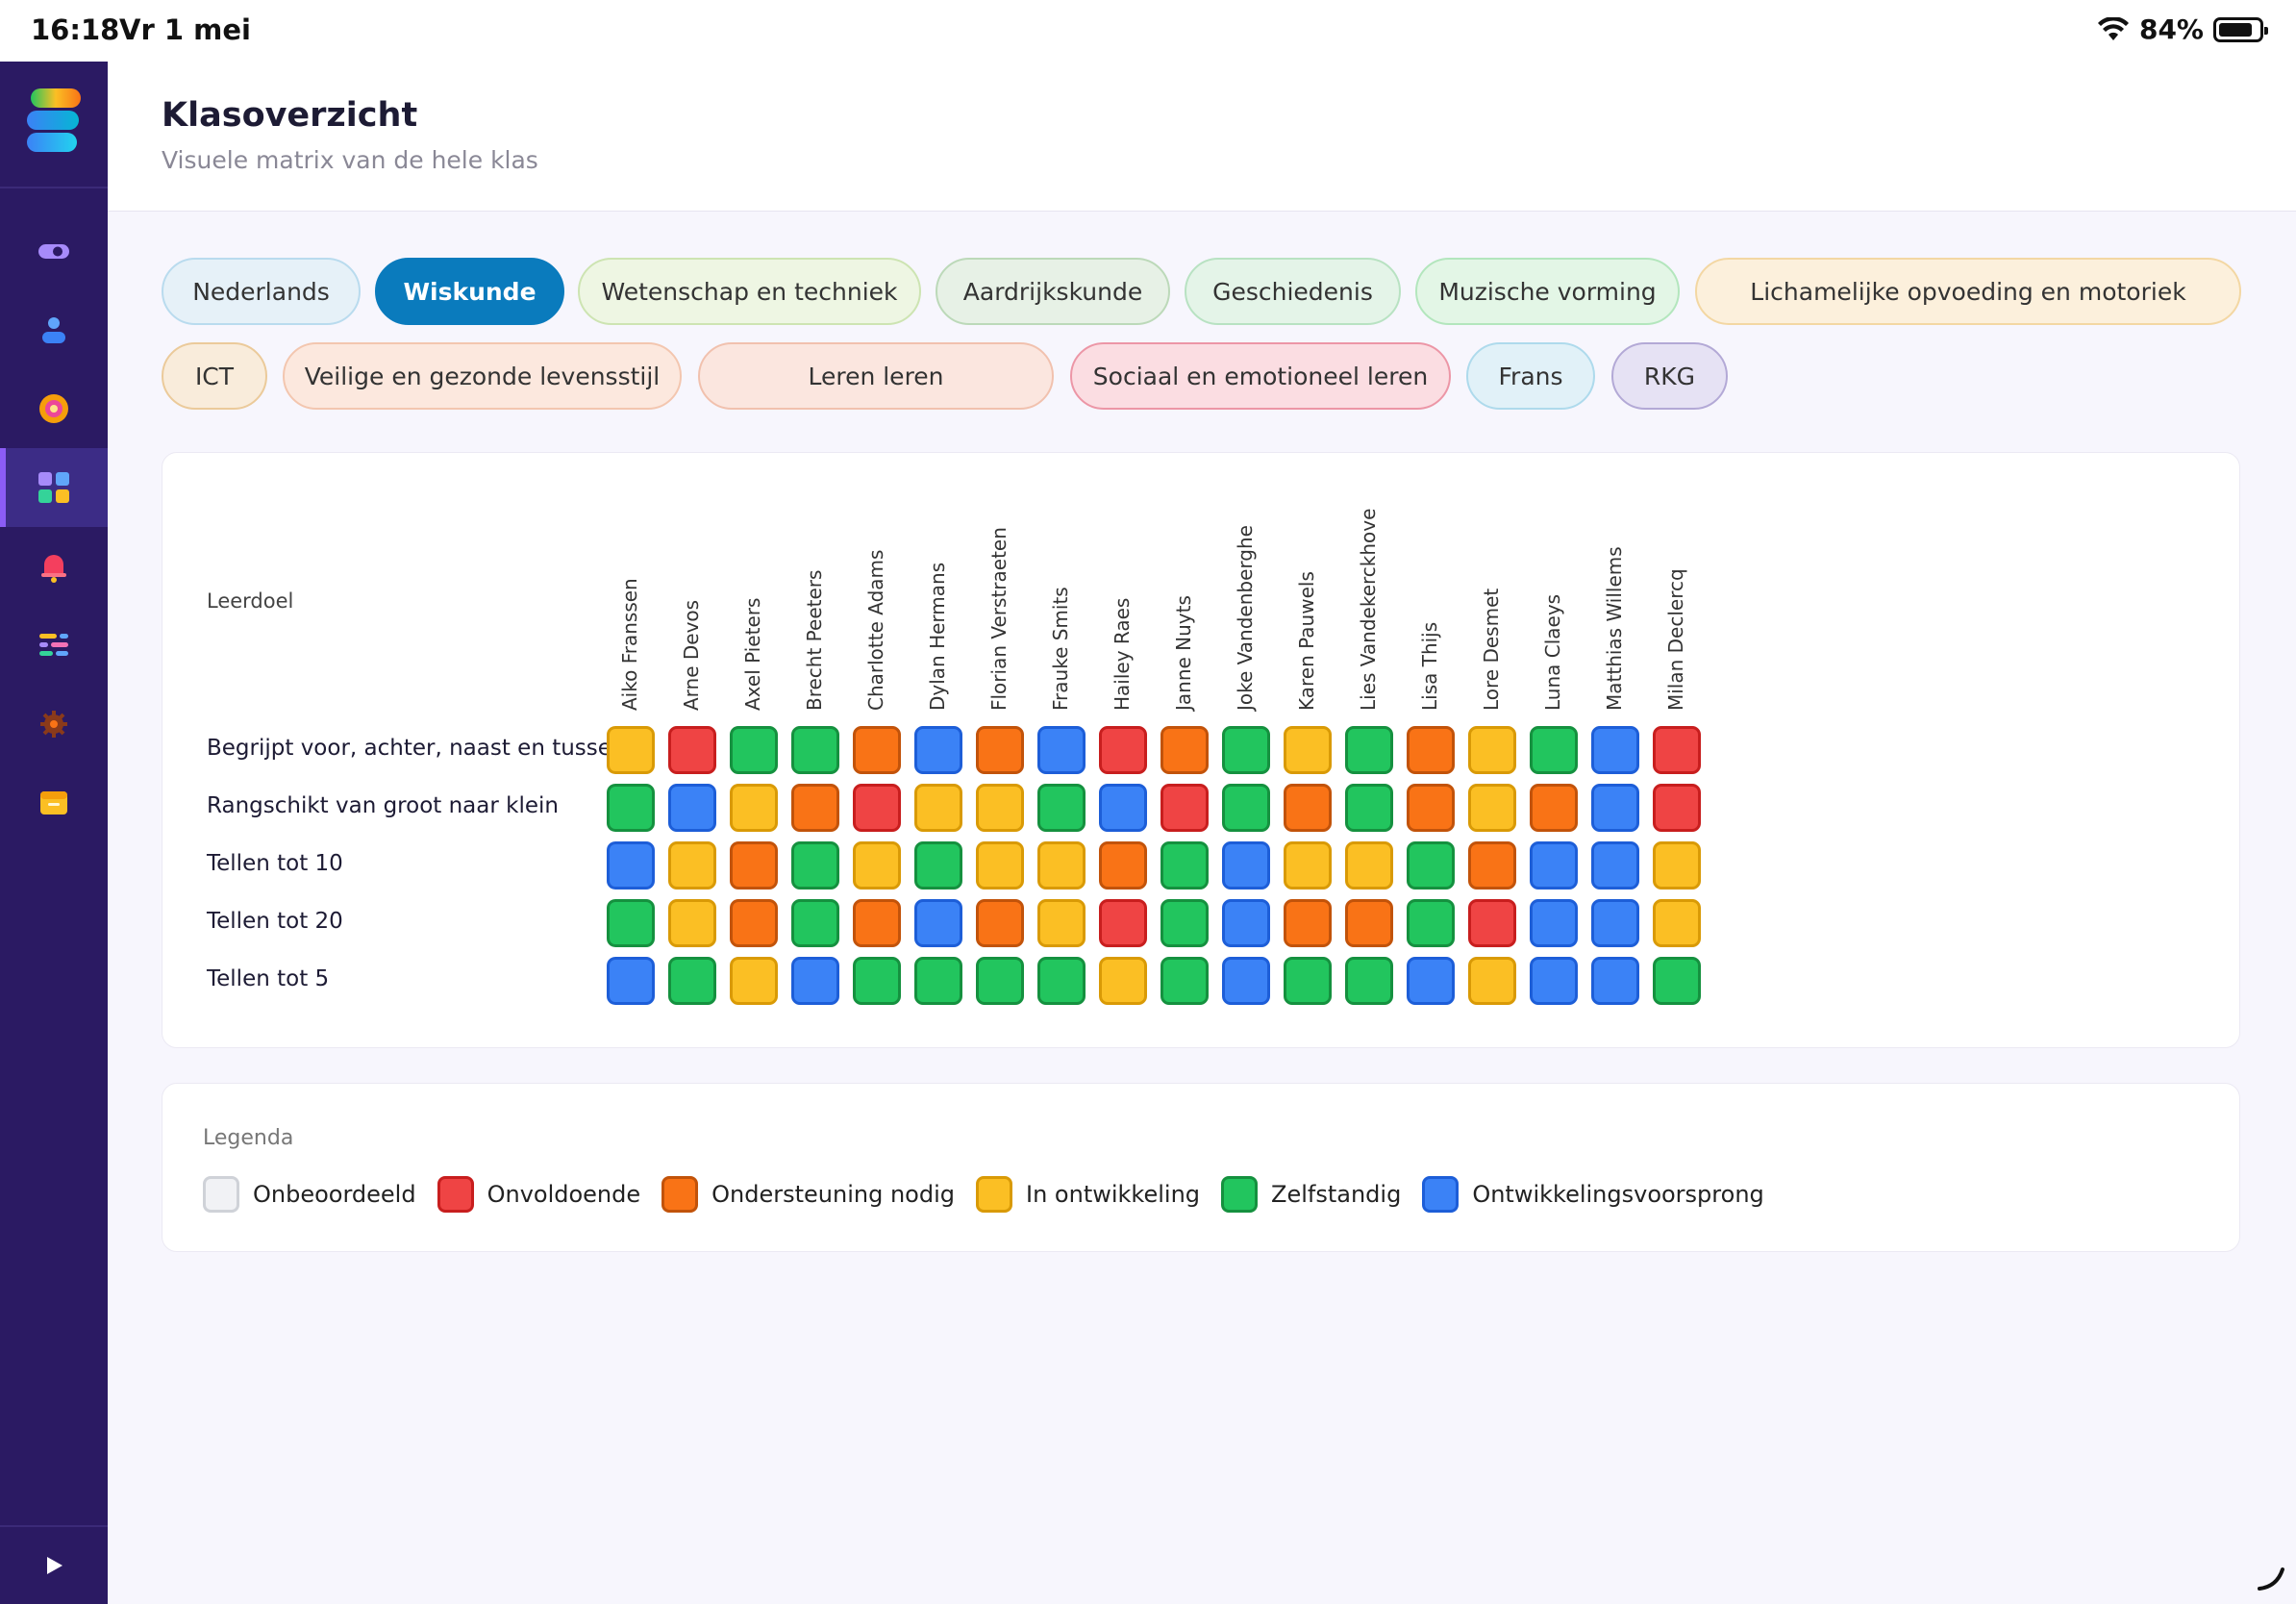  What do you see at coordinates (469, 291) in the screenshot?
I see `subject-pill-wiskunde: Wiskunde` at bounding box center [469, 291].